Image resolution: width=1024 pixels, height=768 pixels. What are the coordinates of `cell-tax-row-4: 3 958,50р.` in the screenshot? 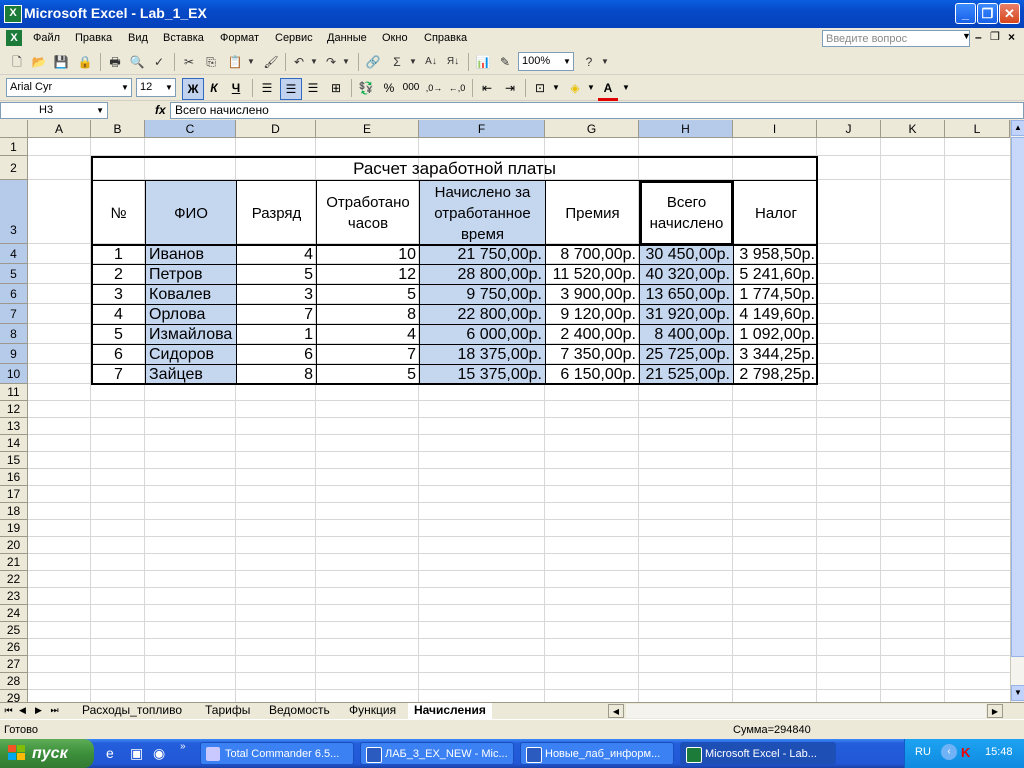 It's located at (776, 255).